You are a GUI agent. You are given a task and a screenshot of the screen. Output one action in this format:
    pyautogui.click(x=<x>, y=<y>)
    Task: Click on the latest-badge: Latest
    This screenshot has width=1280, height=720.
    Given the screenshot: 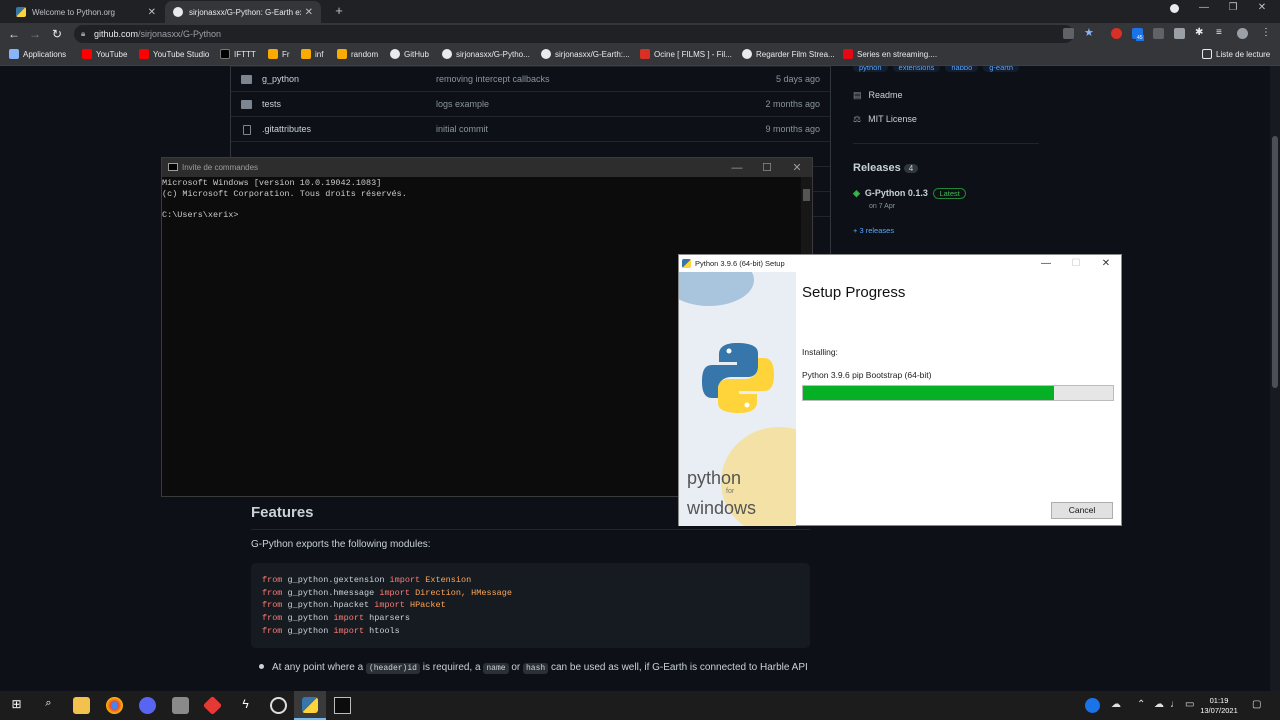 What is the action you would take?
    pyautogui.click(x=949, y=193)
    